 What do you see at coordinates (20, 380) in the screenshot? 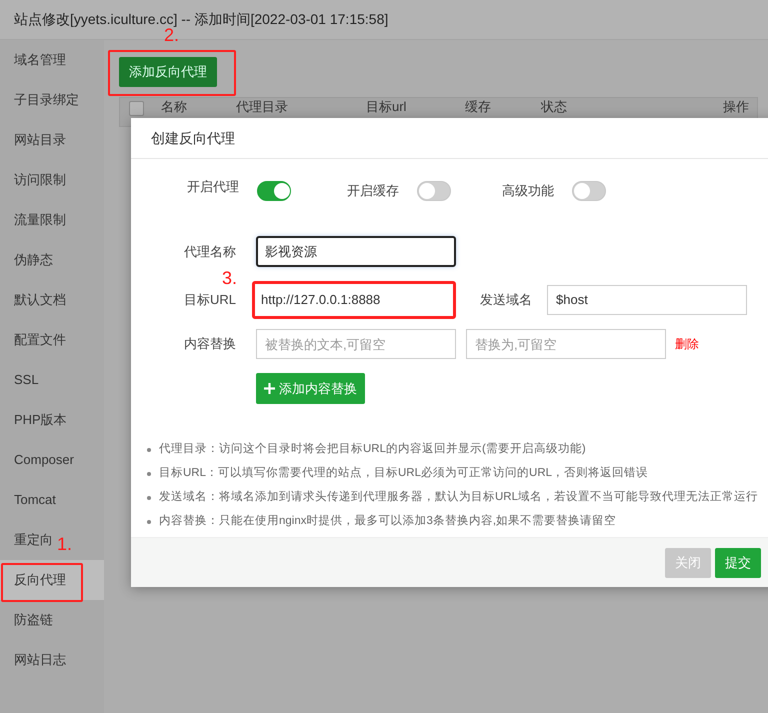
I see `sidebar-item: SSL` at bounding box center [20, 380].